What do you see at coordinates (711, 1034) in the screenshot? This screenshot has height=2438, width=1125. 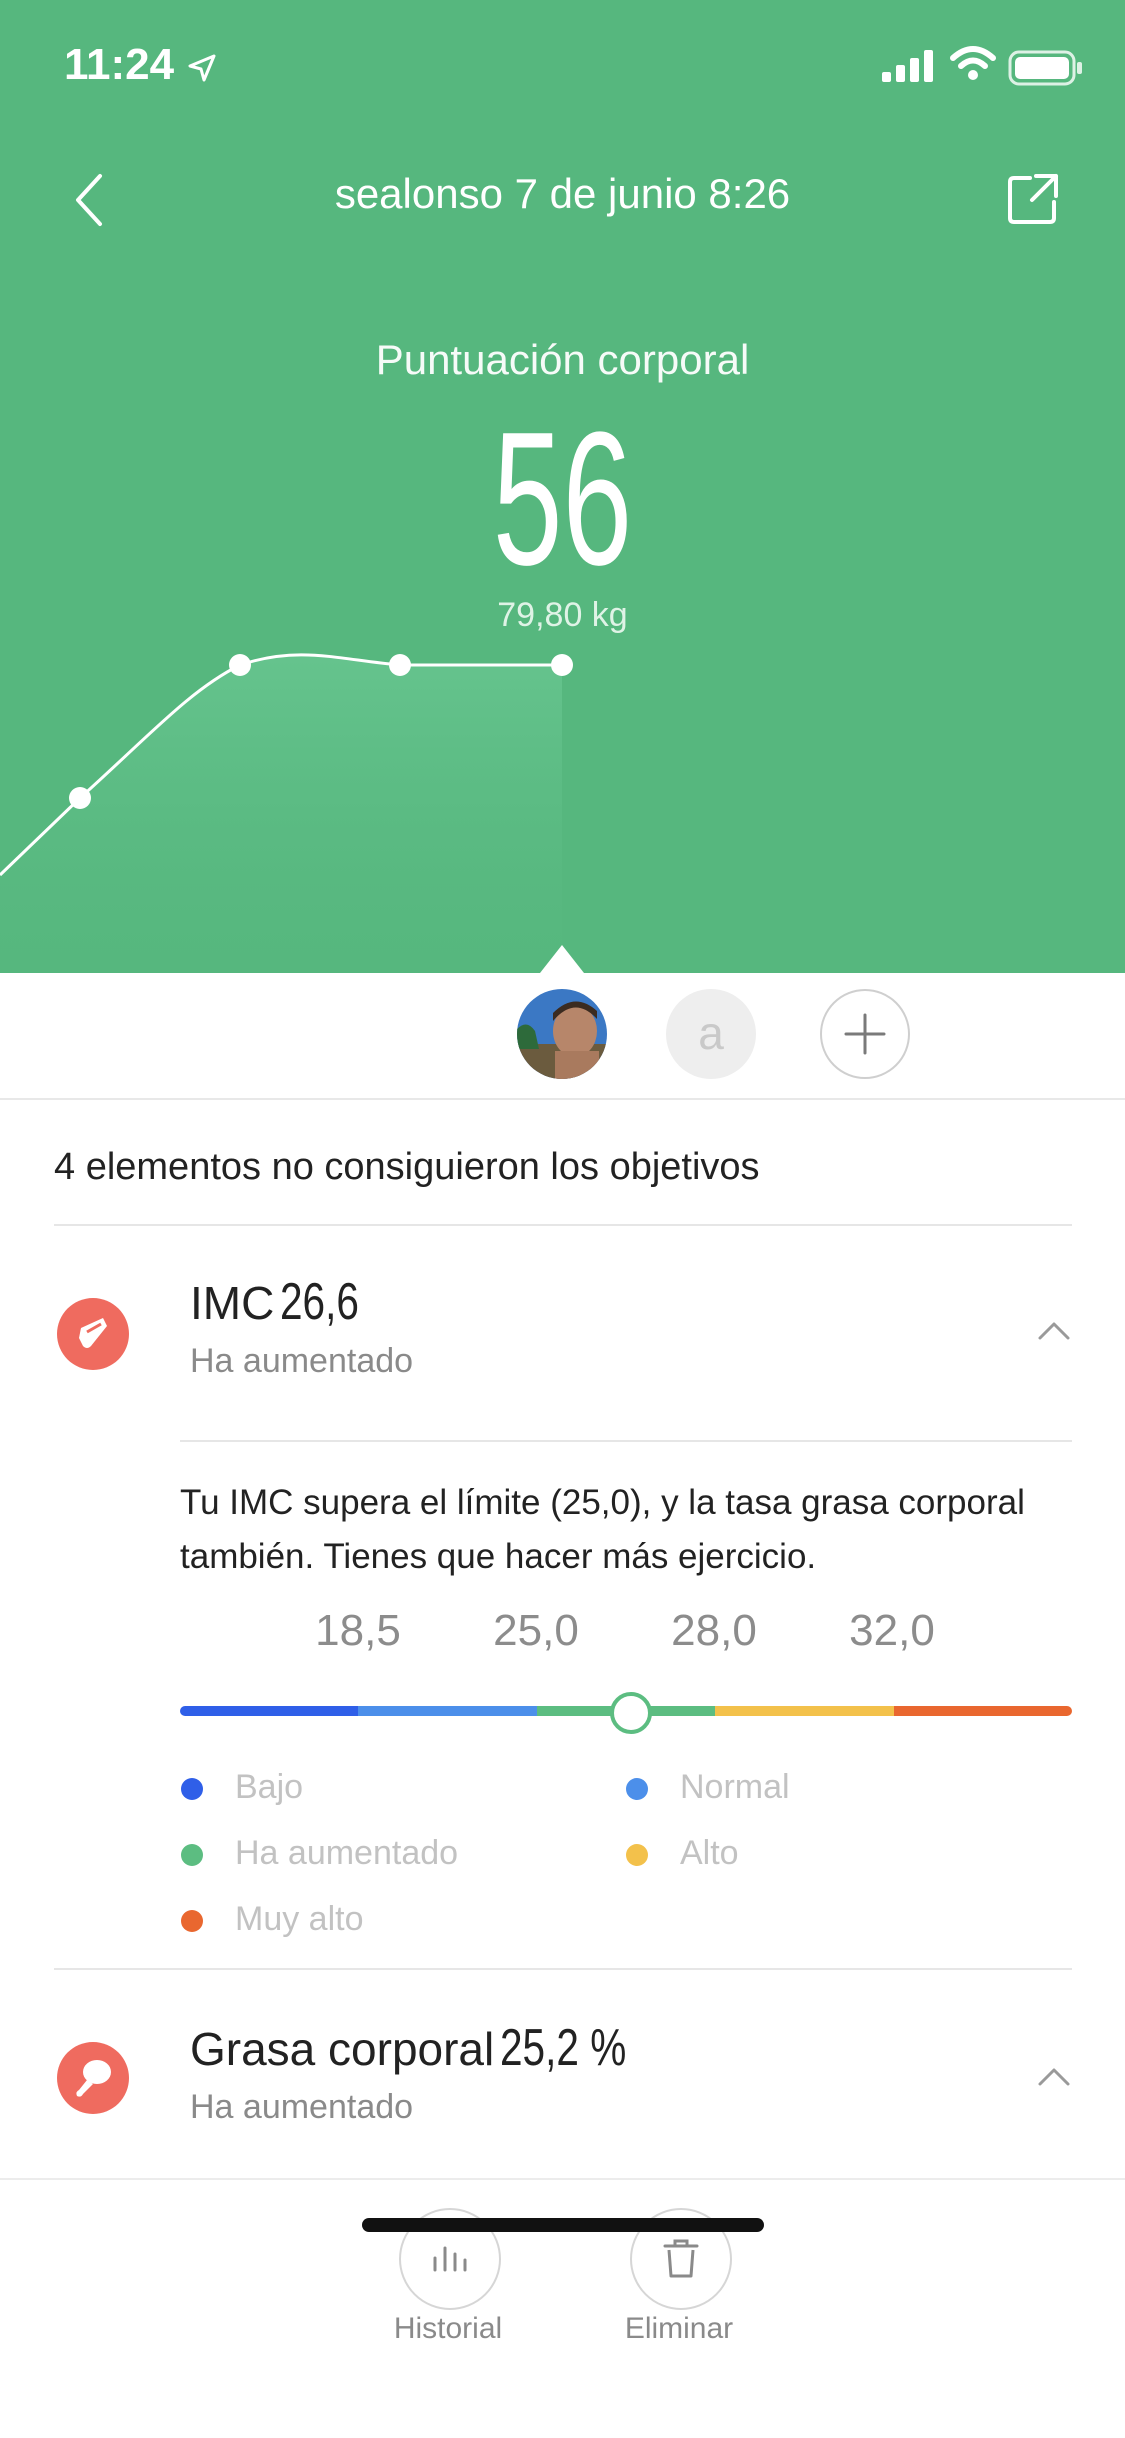 I see `profile-letter-avatar: a` at bounding box center [711, 1034].